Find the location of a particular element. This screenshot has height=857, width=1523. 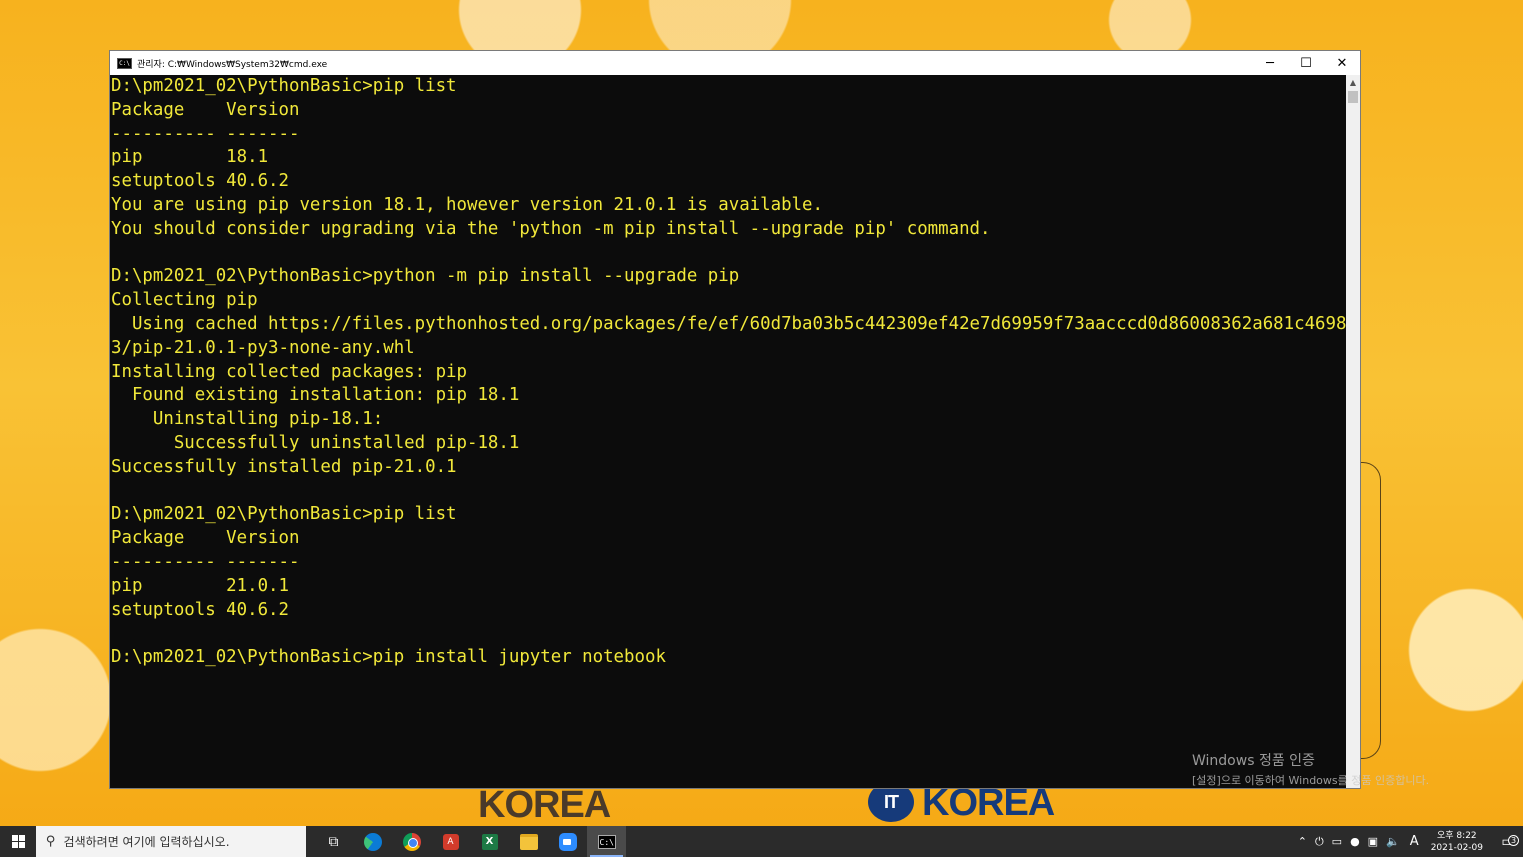

search-icon: ⚲ is located at coordinates (51, 841).